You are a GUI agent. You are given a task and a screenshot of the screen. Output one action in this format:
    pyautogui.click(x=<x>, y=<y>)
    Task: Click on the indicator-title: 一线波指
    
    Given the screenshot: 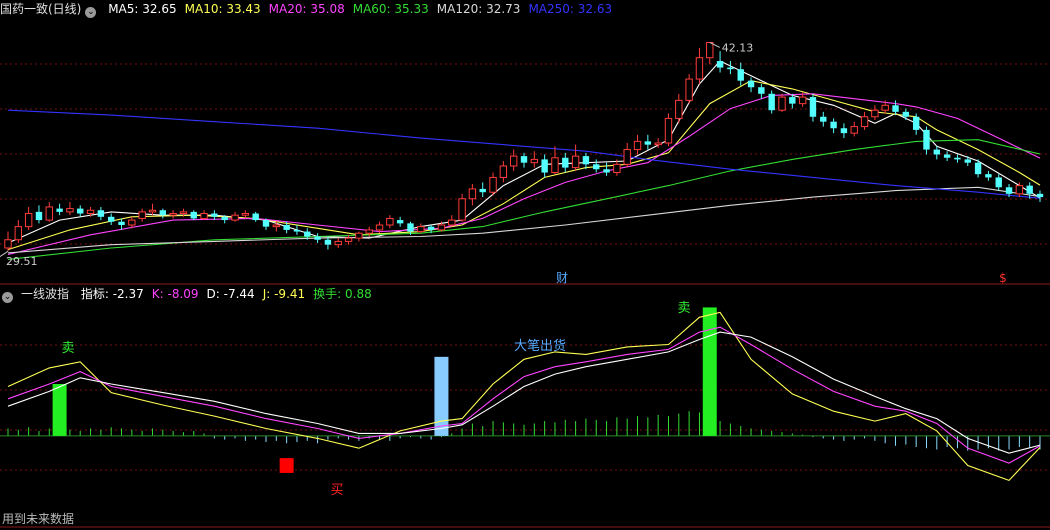 What is the action you would take?
    pyautogui.click(x=45, y=294)
    